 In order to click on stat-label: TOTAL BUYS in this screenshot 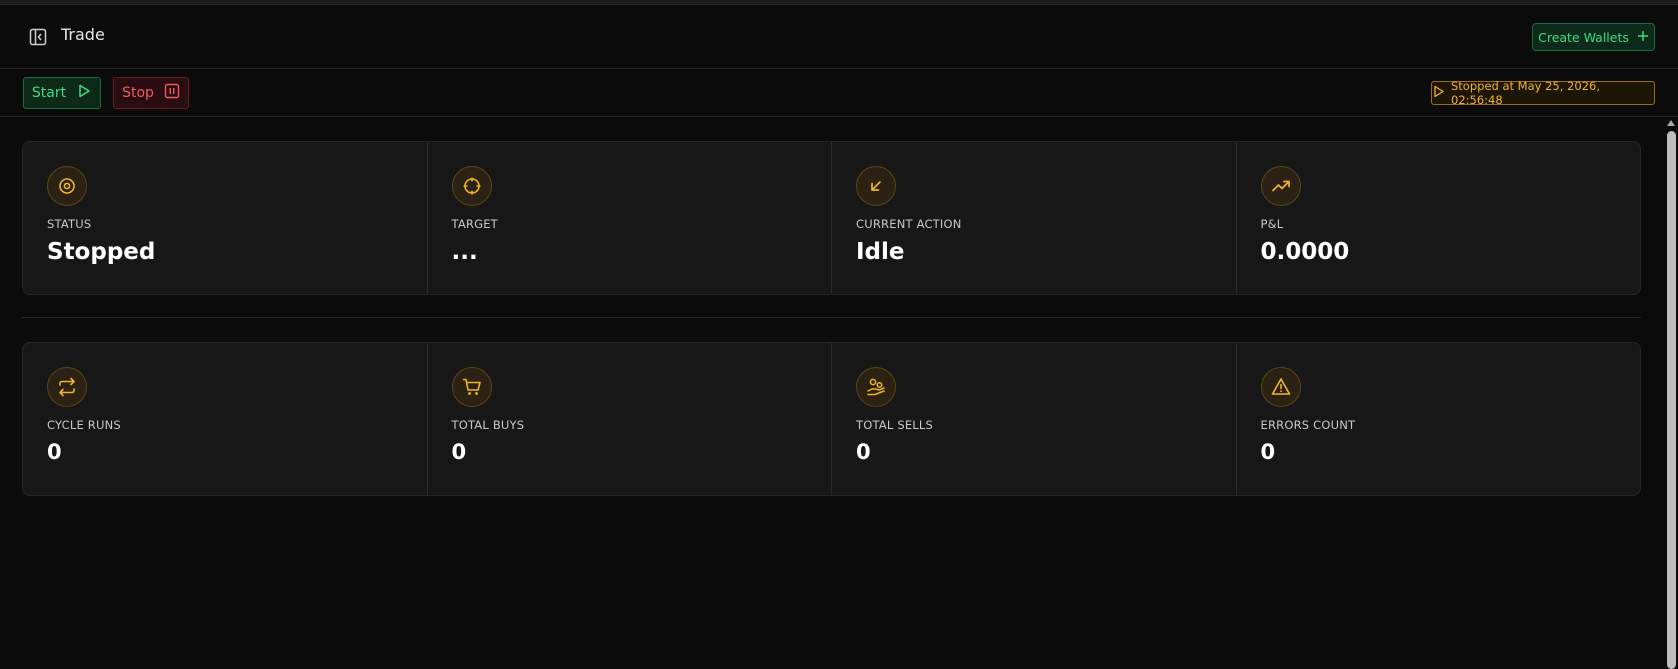, I will do `click(488, 425)`.